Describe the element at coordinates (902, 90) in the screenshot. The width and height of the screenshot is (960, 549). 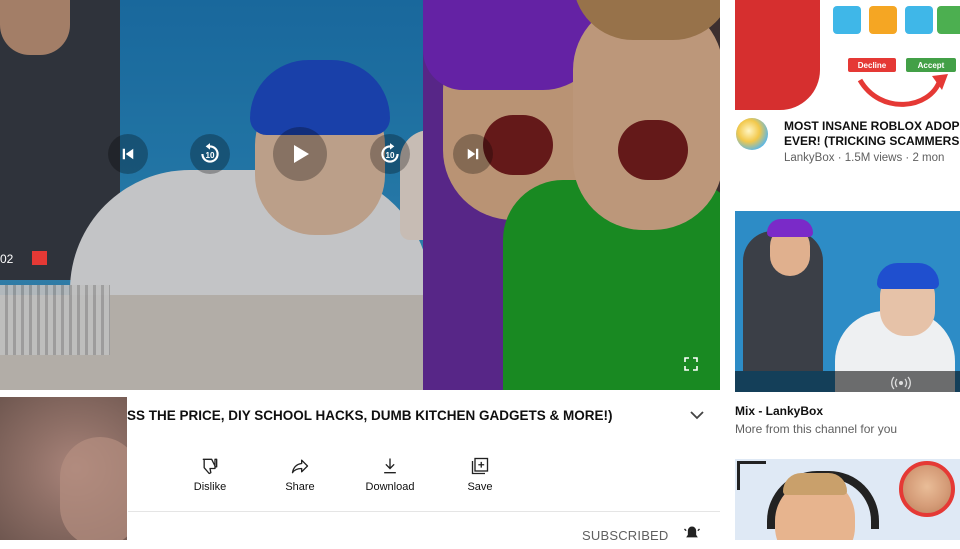
I see `red-arrow-icon` at that location.